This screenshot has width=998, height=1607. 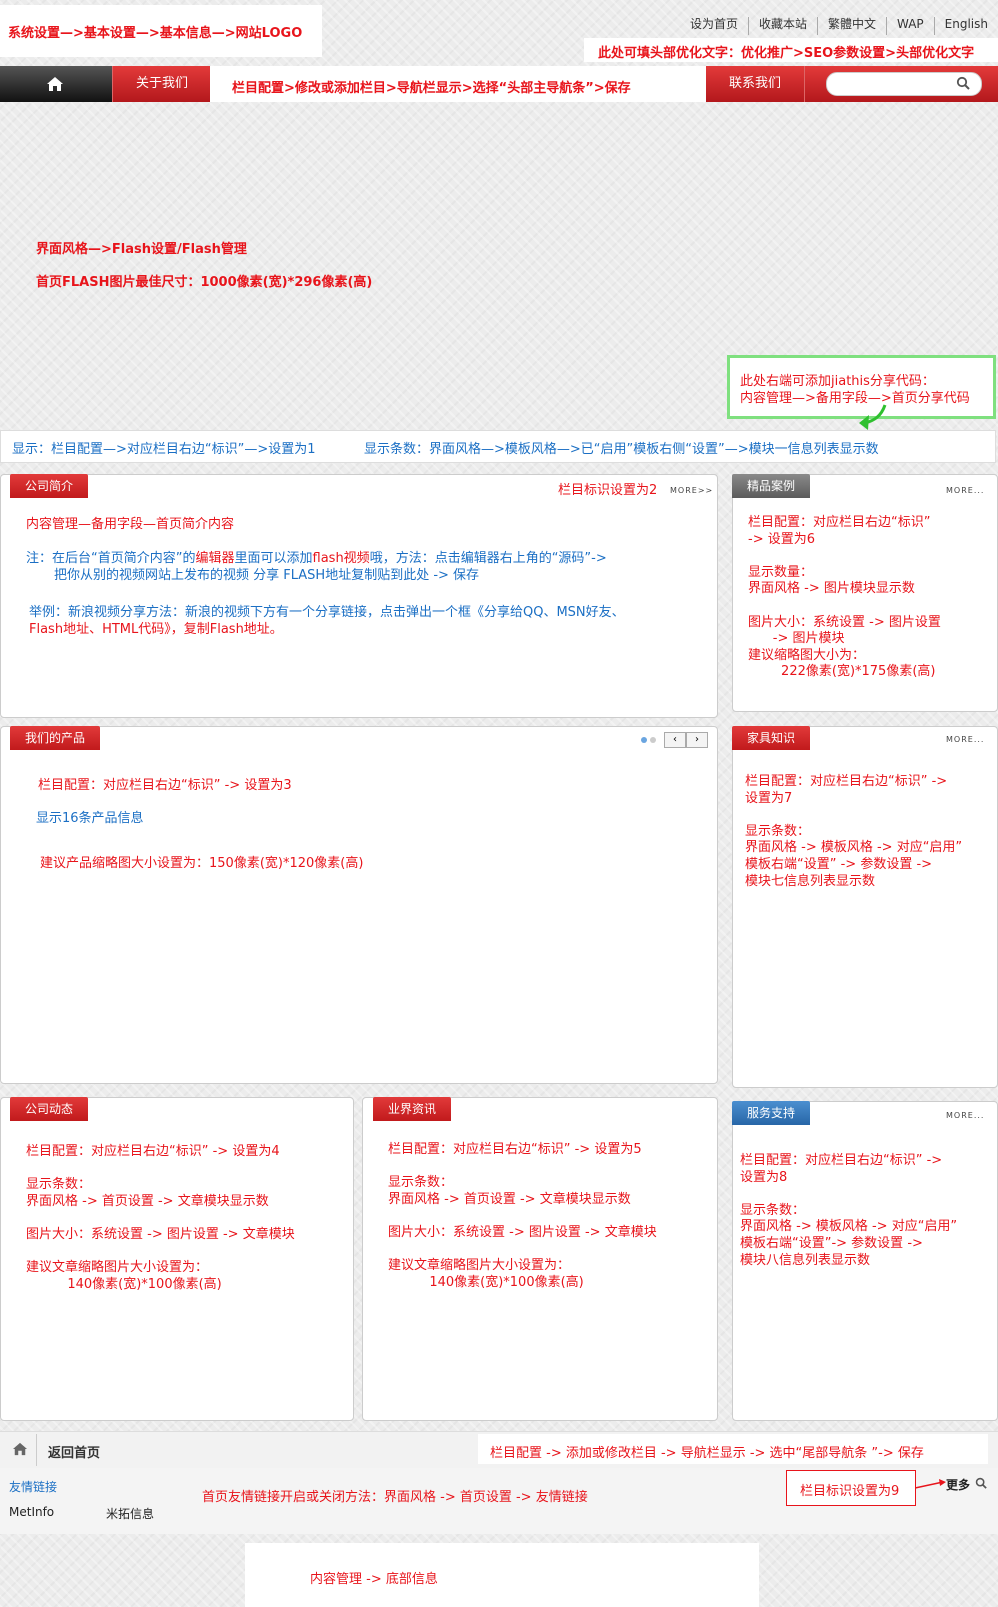 What do you see at coordinates (965, 26) in the screenshot?
I see `top-link-english: English` at bounding box center [965, 26].